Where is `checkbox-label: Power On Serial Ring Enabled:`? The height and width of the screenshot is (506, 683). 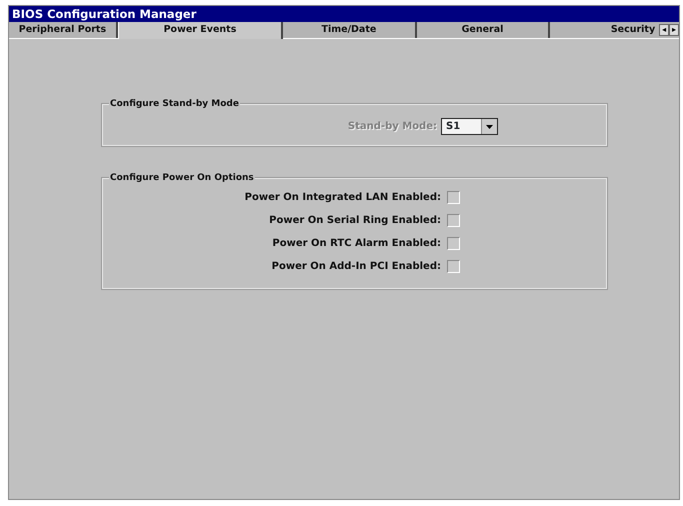
checkbox-label: Power On Serial Ring Enabled: is located at coordinates (355, 221).